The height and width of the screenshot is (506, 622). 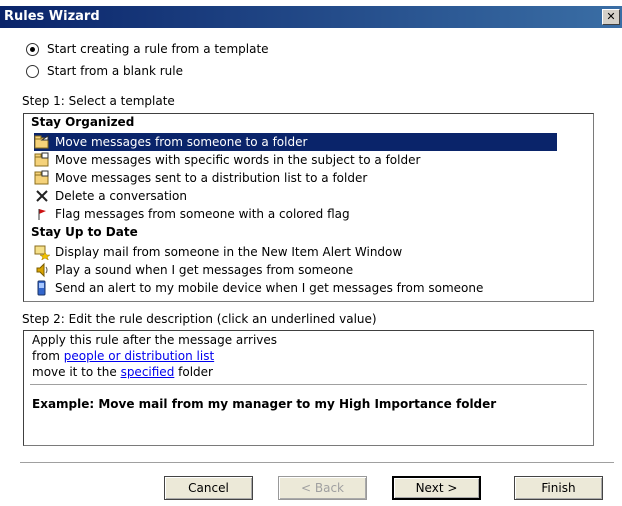 I want to click on radio-template-option: Start creating a rule from a template, so click(x=147, y=49).